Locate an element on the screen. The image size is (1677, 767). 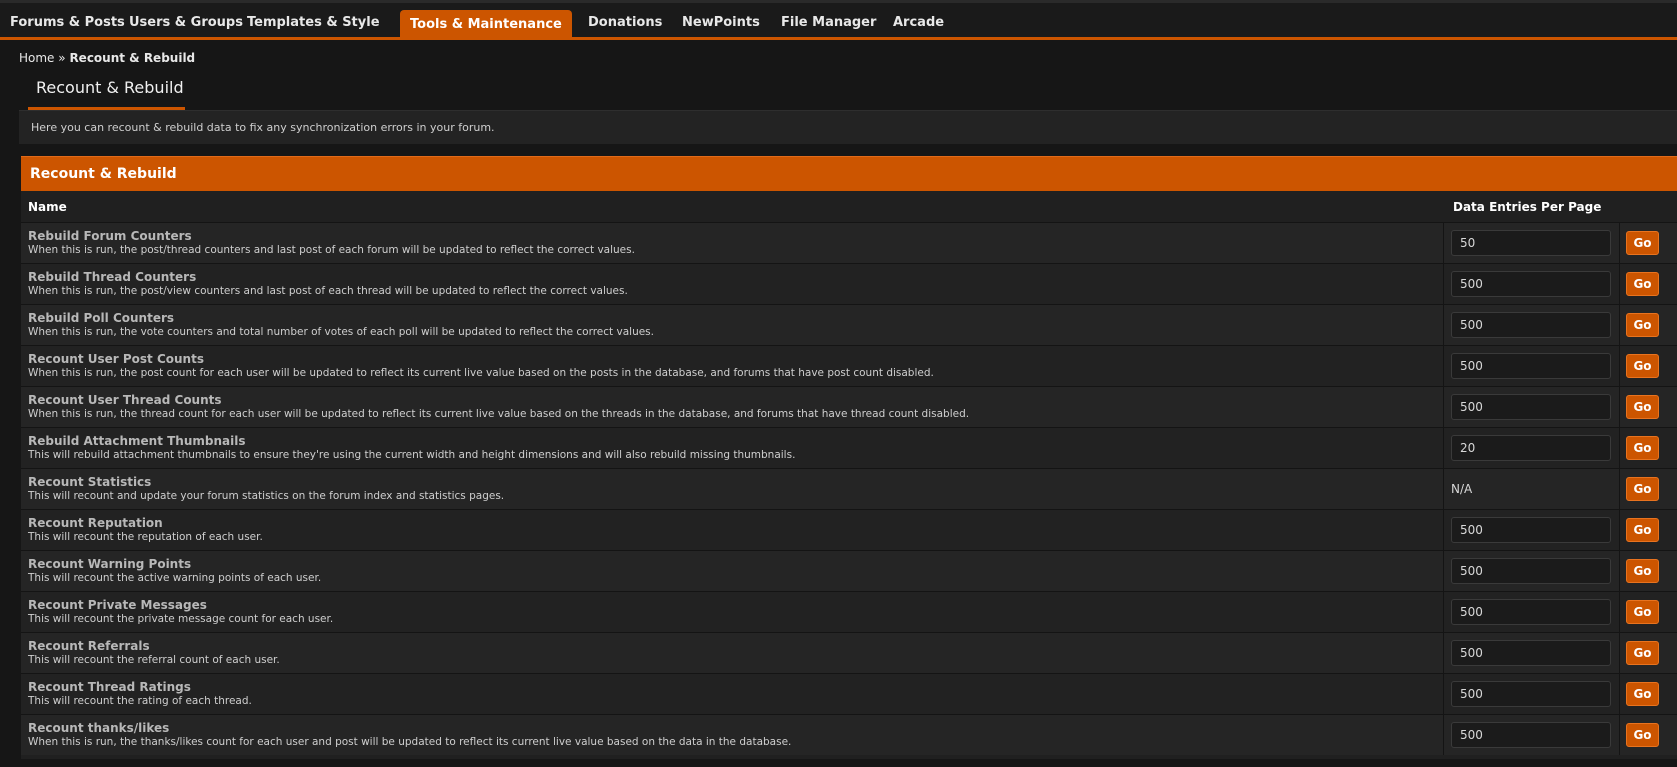
tab-users-groups: Users & Groups is located at coordinates (186, 23).